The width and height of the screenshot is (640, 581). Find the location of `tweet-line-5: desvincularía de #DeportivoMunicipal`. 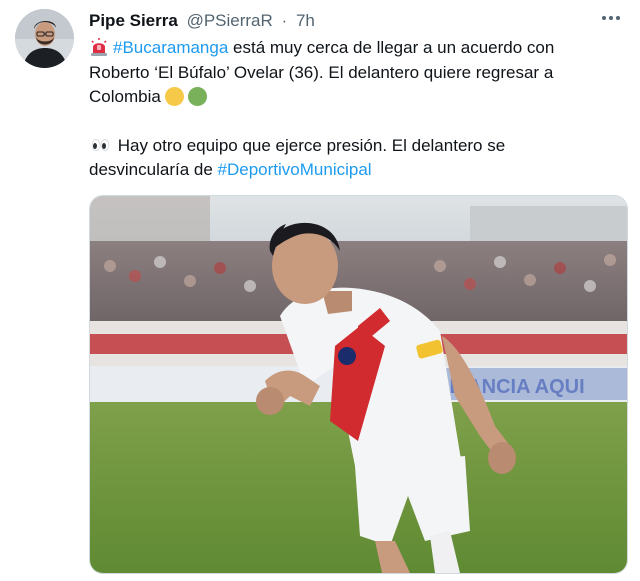

tweet-line-5: desvincularía de #DeportivoMunicipal is located at coordinates (356, 170).